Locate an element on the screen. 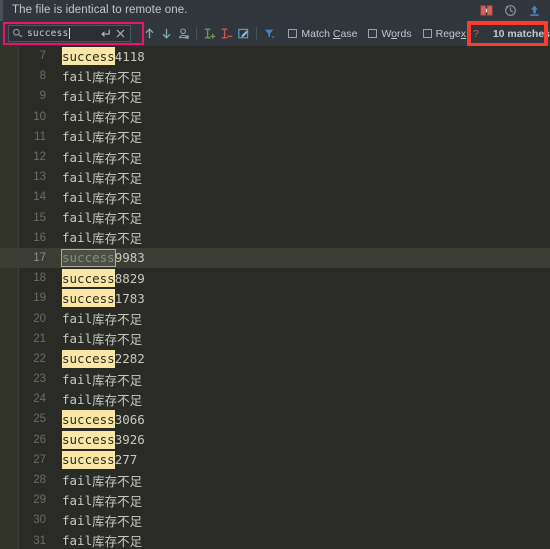 Image resolution: width=550 pixels, height=549 pixels. select-all-occurrences-button is located at coordinates (183, 33).